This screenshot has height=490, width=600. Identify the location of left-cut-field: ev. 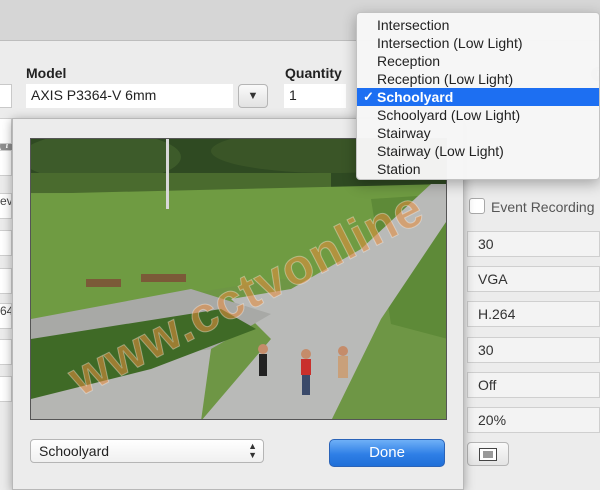
(6, 206).